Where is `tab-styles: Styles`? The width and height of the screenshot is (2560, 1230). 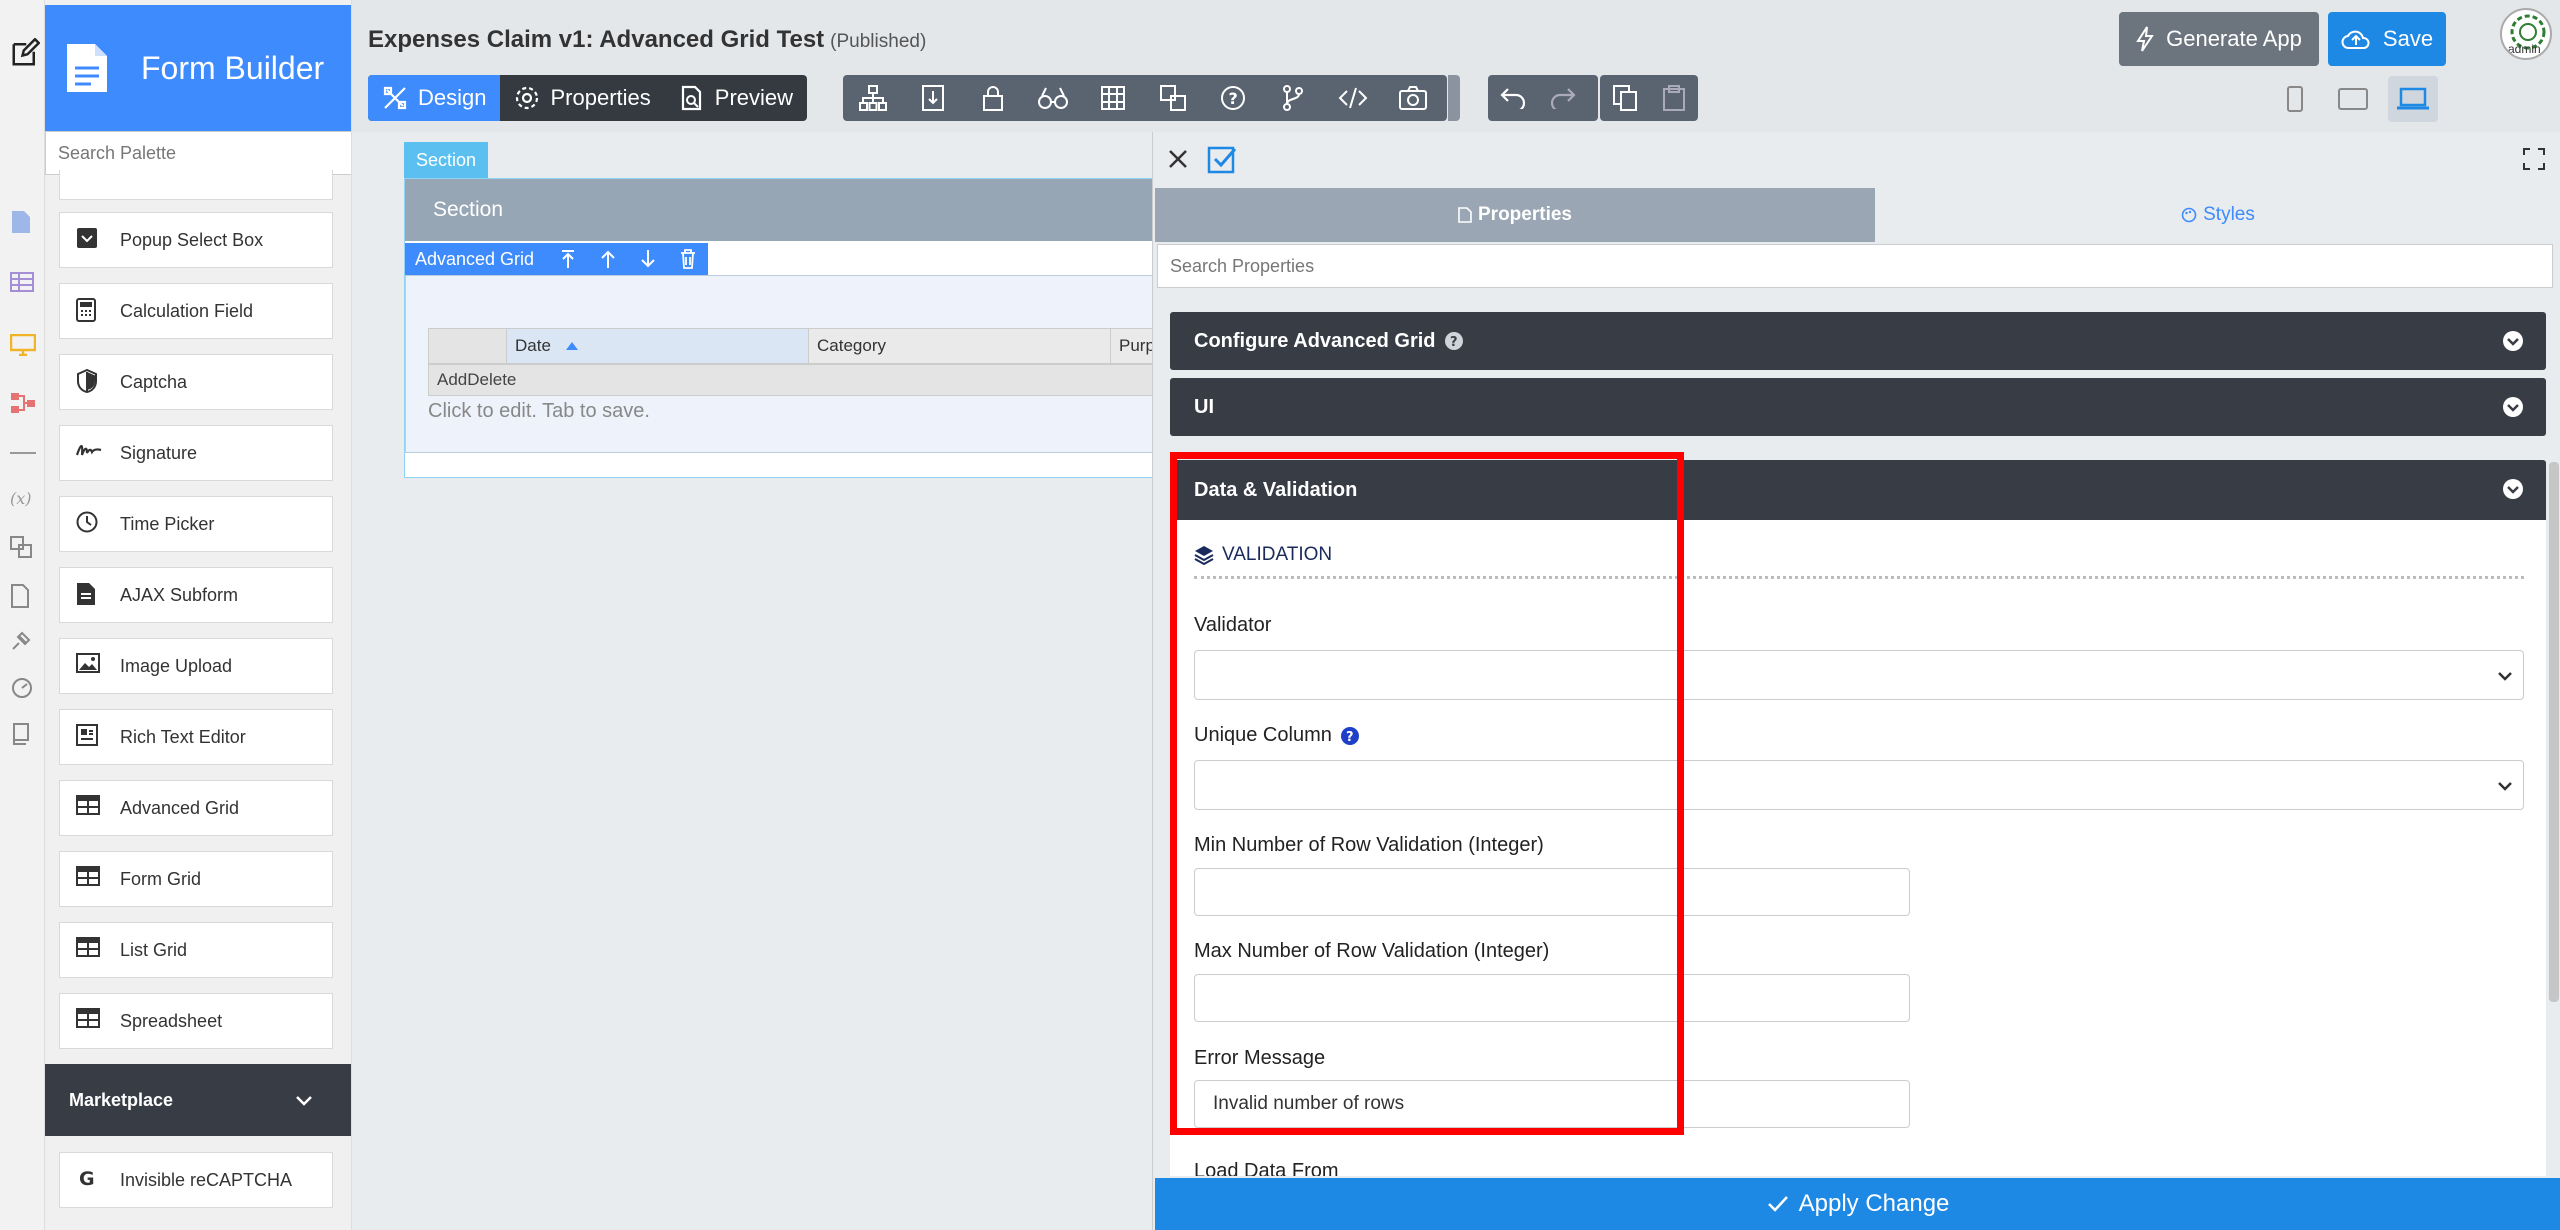
tab-styles: Styles is located at coordinates (2217, 215).